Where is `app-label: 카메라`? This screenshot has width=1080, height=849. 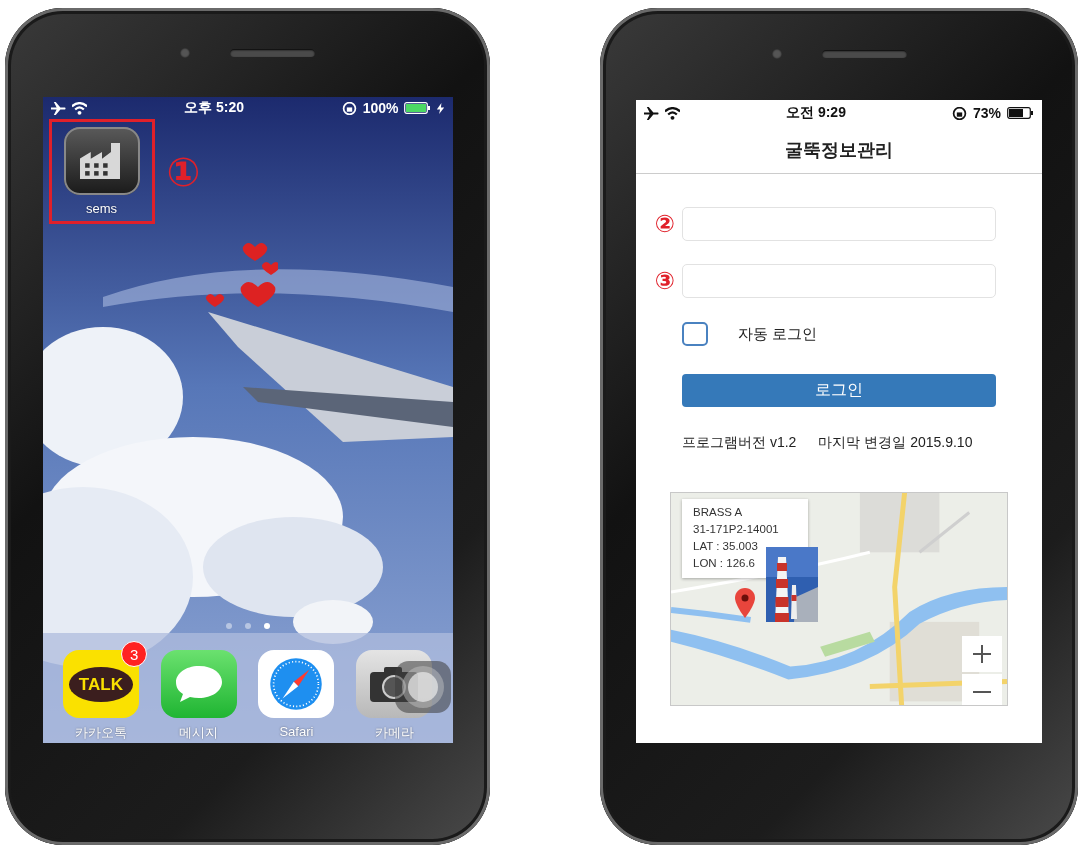
app-label: 카메라 is located at coordinates (394, 733).